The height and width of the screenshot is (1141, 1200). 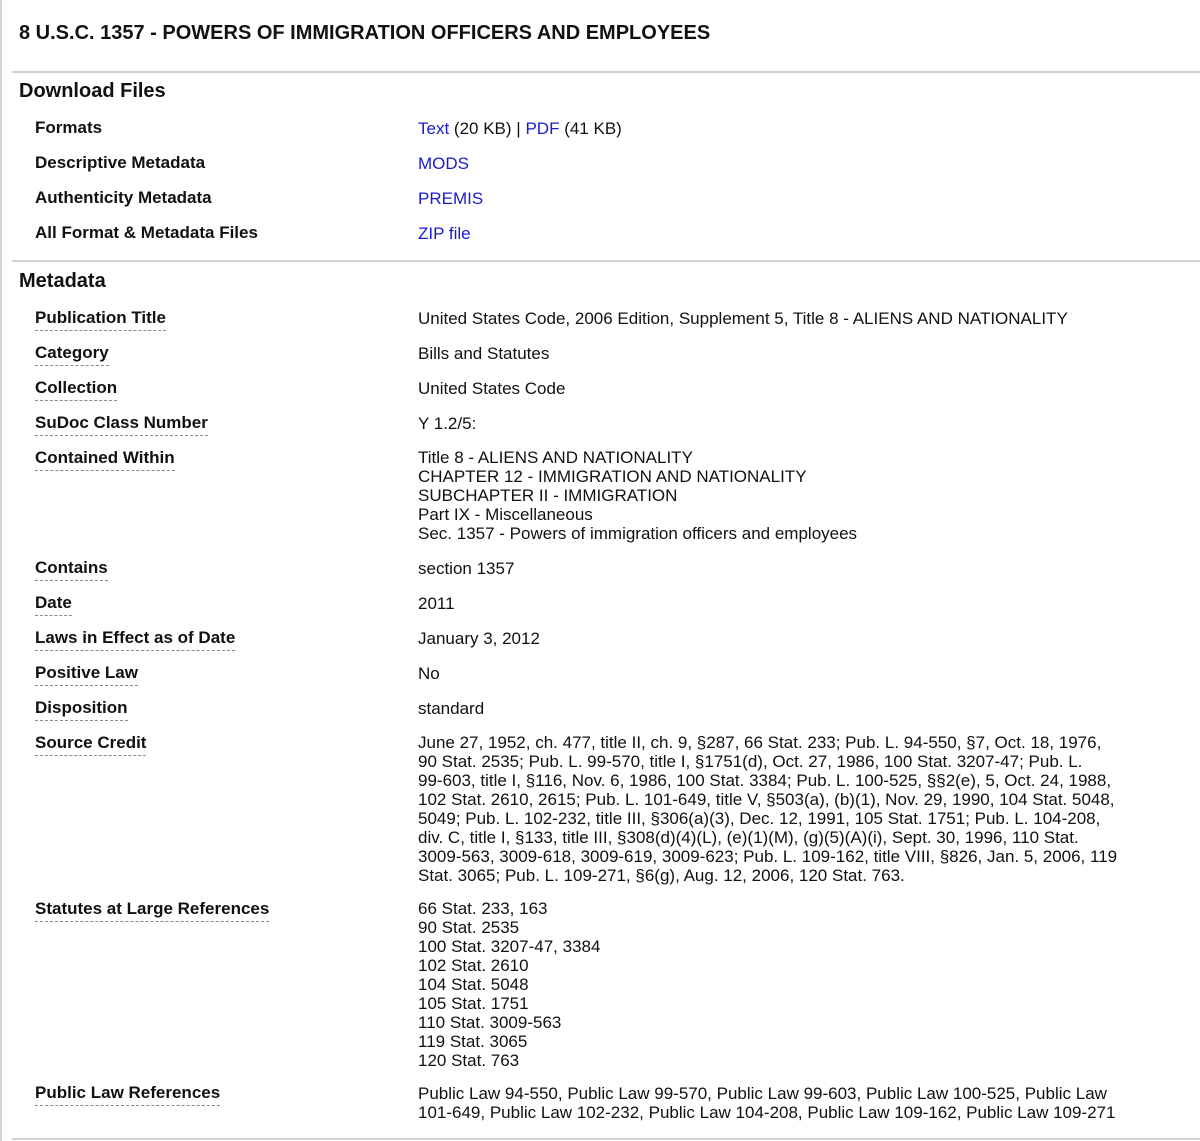 What do you see at coordinates (473, 965) in the screenshot?
I see `statute-reference: 102 Stat. 2610` at bounding box center [473, 965].